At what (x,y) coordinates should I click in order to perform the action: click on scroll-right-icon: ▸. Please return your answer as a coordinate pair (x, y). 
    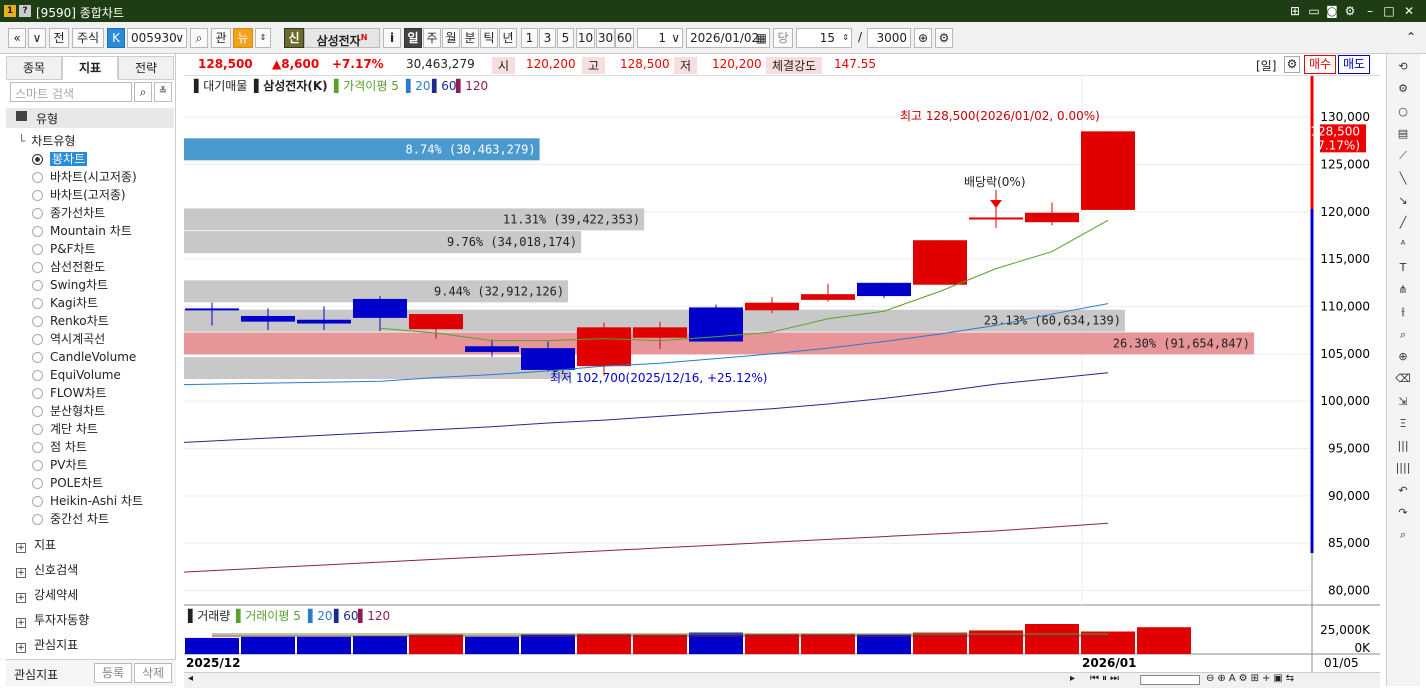
    Looking at the image, I should click on (1072, 678).